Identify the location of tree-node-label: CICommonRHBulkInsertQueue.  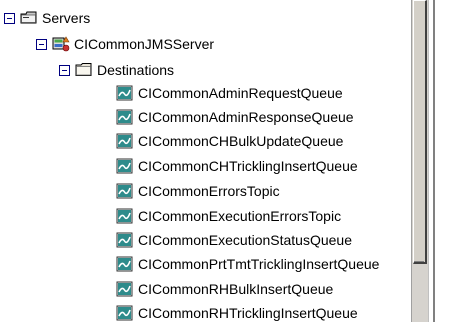
(236, 289).